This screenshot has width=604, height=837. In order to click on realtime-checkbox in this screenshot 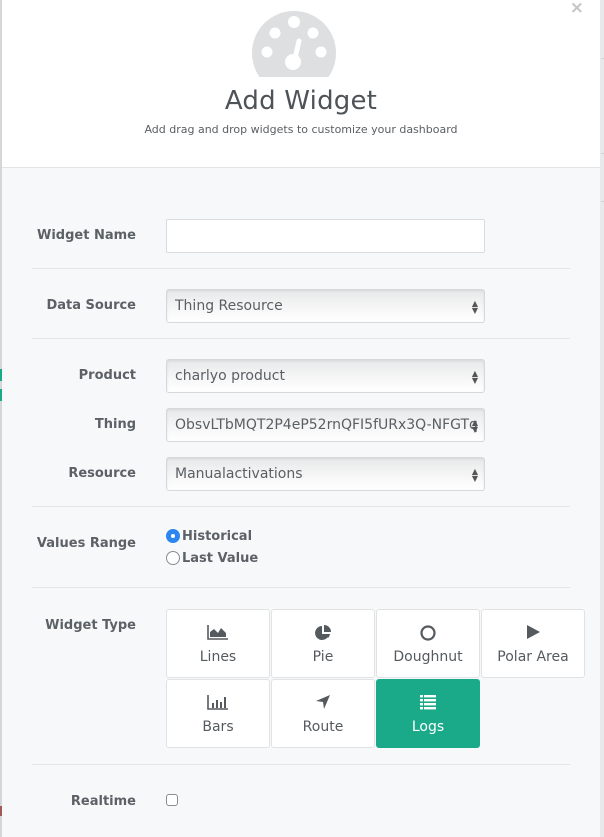, I will do `click(172, 800)`.